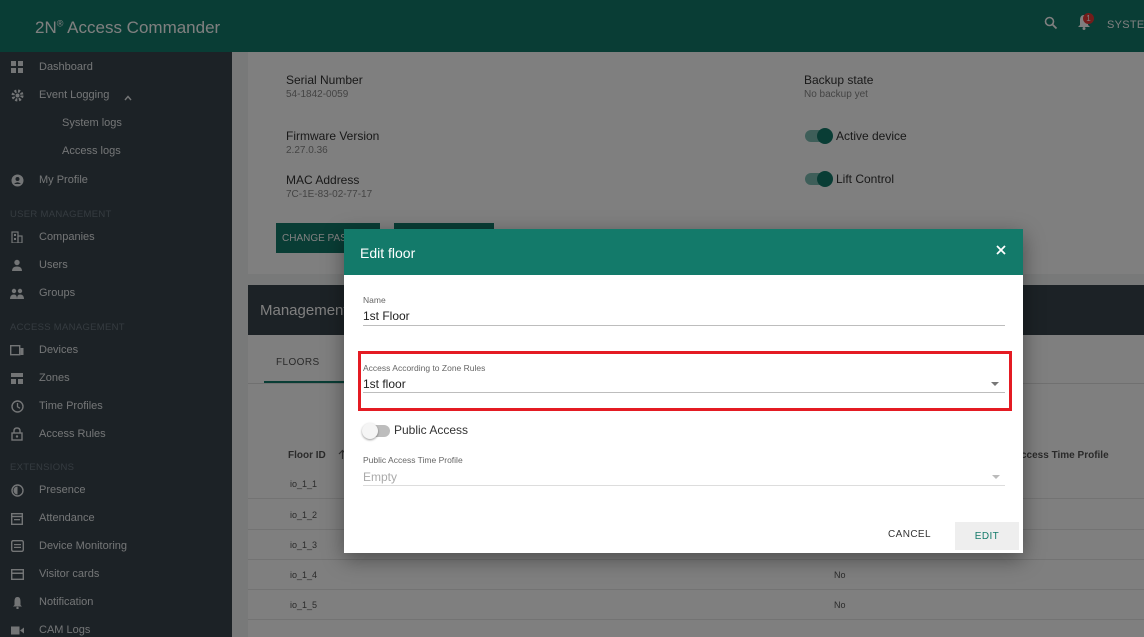 The image size is (1144, 637). What do you see at coordinates (684, 325) in the screenshot?
I see `name-input-underline` at bounding box center [684, 325].